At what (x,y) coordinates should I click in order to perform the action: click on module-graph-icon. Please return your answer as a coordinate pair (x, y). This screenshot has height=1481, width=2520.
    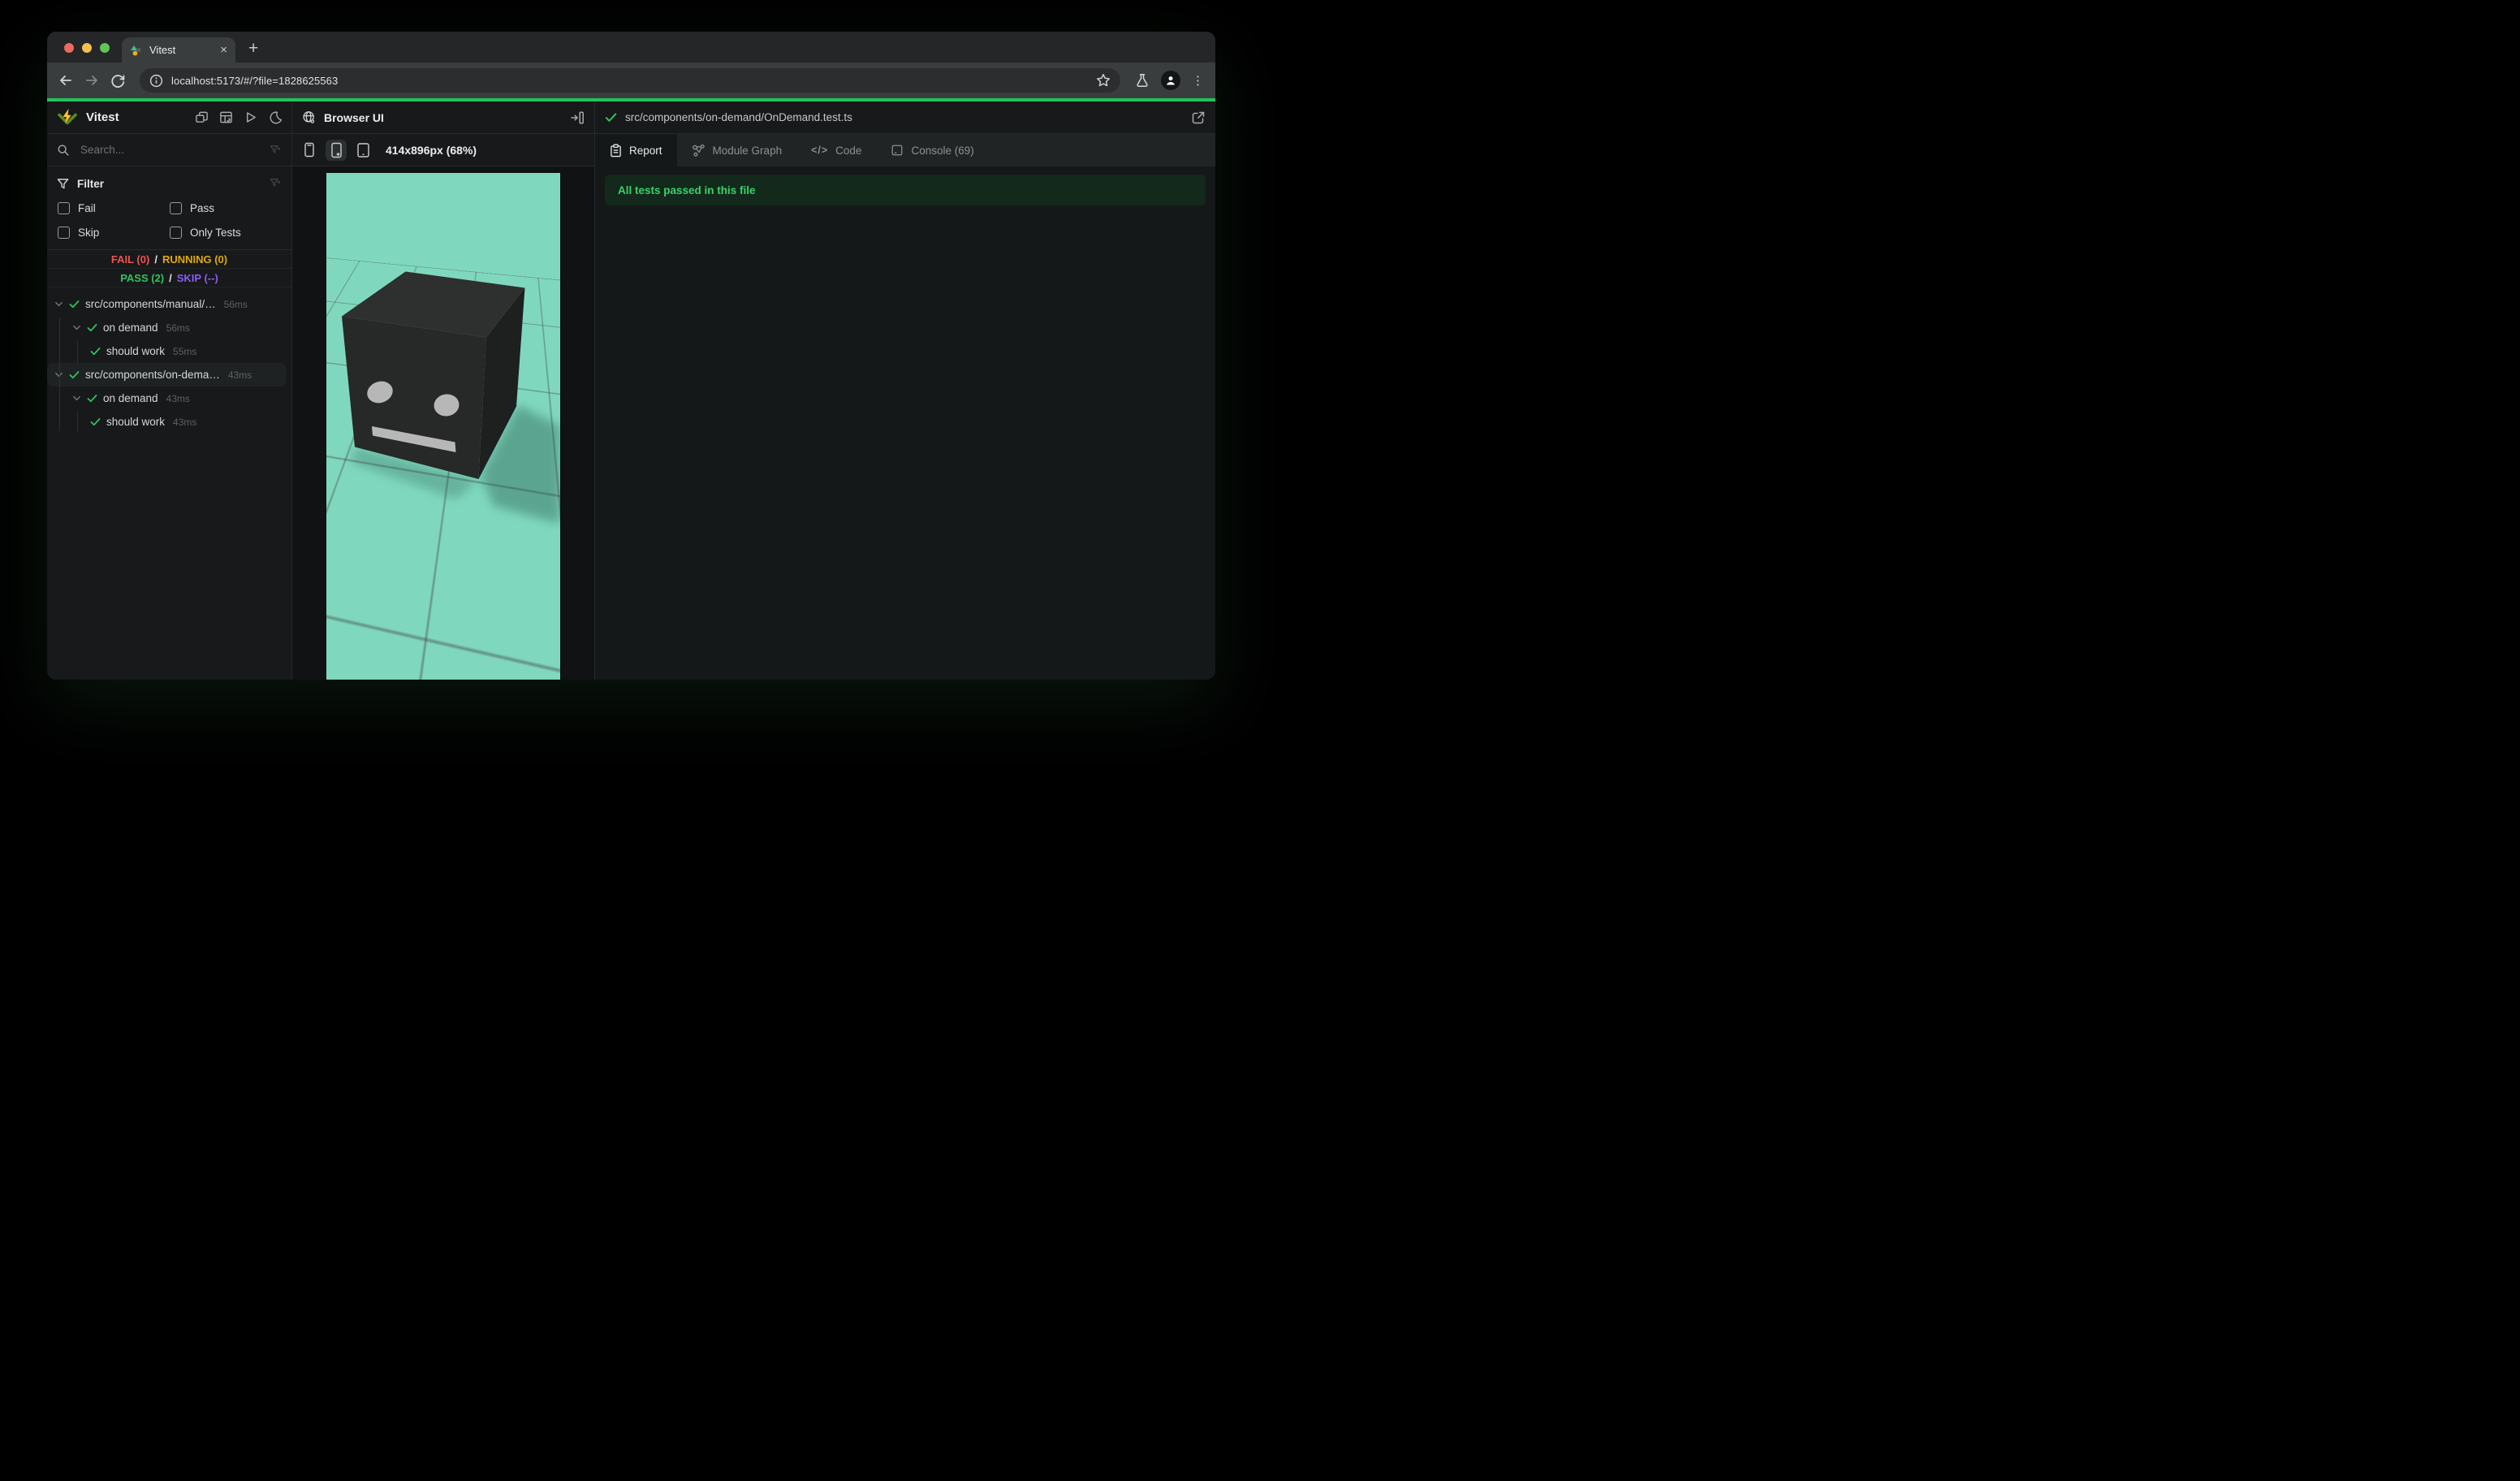
    Looking at the image, I should click on (698, 150).